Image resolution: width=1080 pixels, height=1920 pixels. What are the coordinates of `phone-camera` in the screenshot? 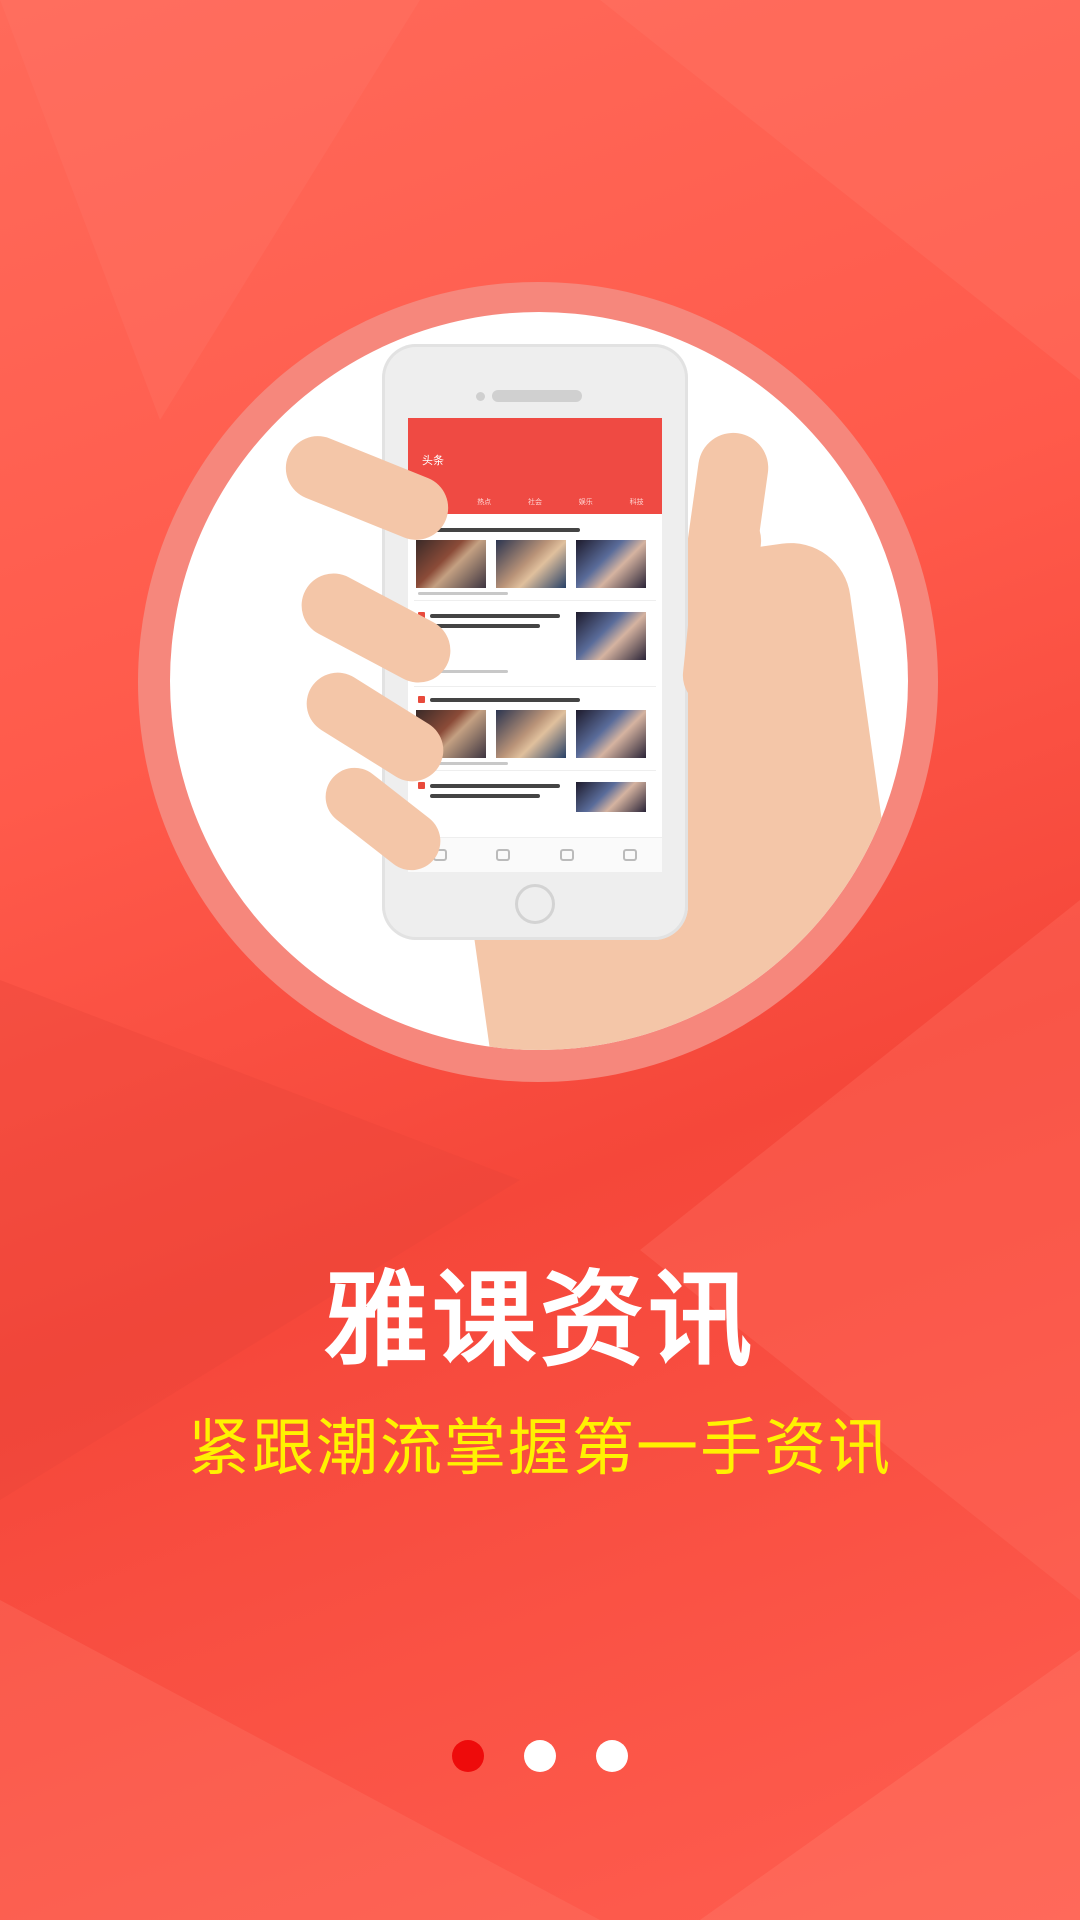 It's located at (480, 396).